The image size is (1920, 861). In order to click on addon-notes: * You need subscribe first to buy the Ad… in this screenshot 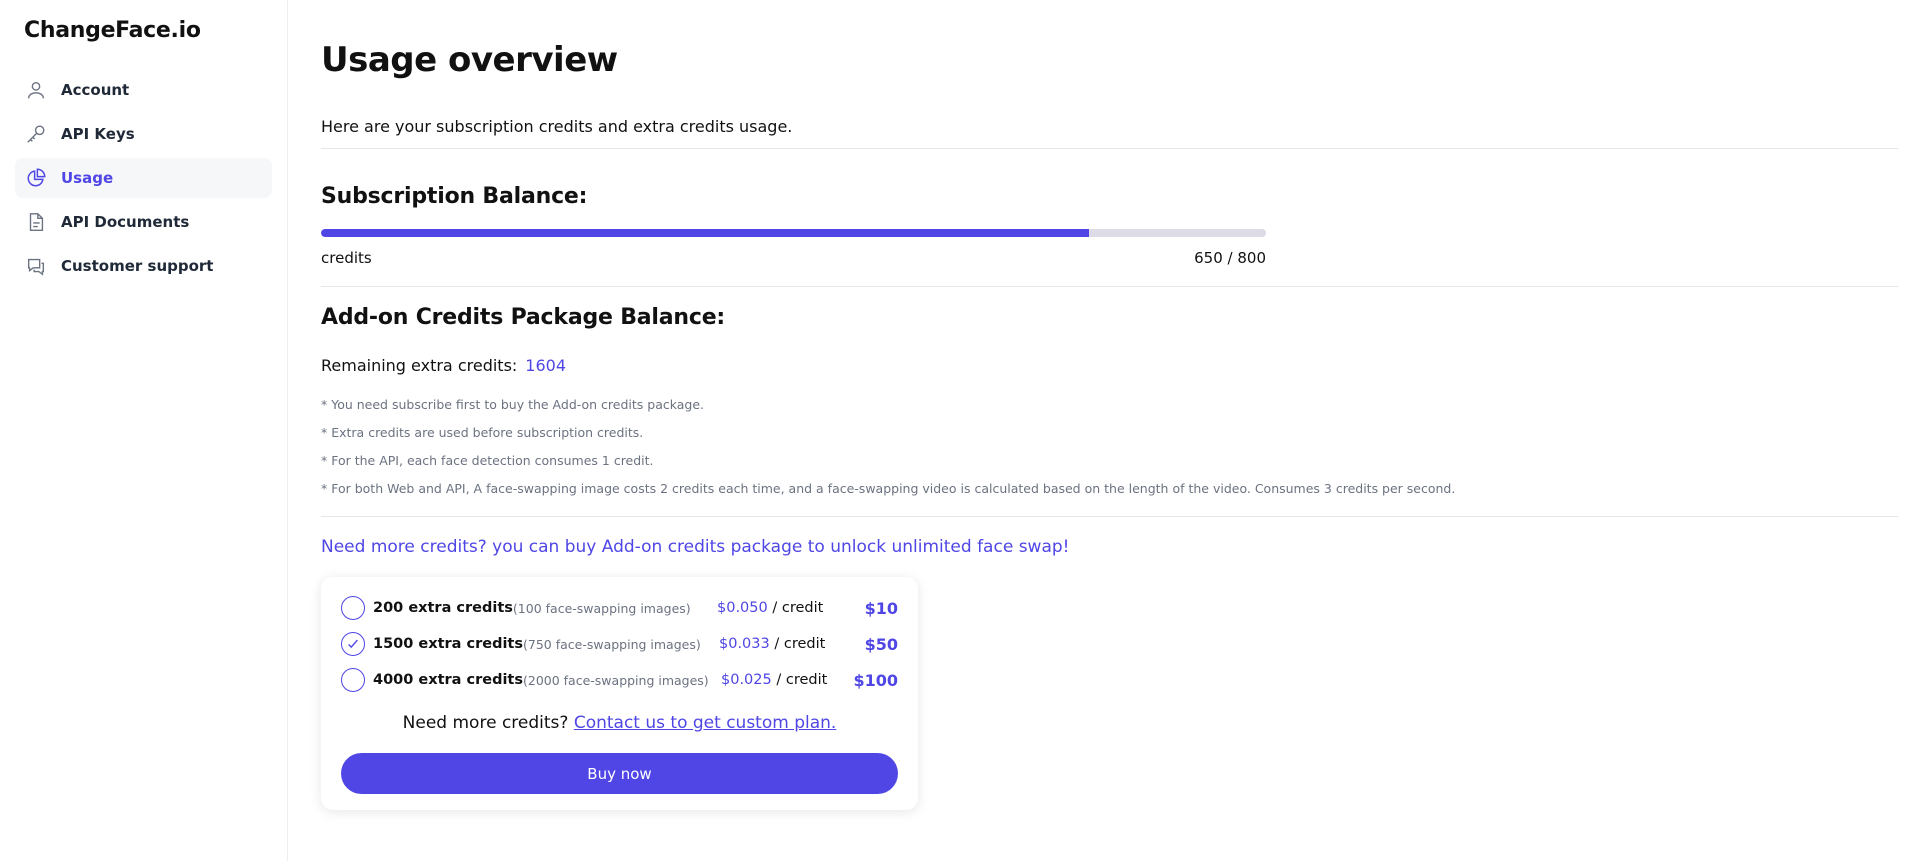, I will do `click(888, 452)`.